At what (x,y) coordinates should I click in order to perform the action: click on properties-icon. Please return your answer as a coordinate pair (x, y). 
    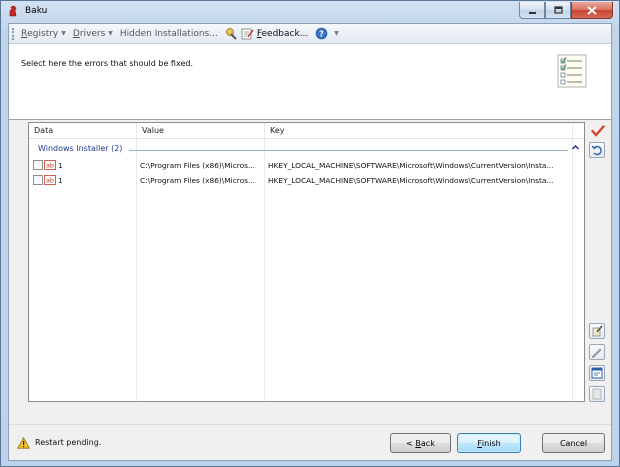
    Looking at the image, I should click on (597, 373).